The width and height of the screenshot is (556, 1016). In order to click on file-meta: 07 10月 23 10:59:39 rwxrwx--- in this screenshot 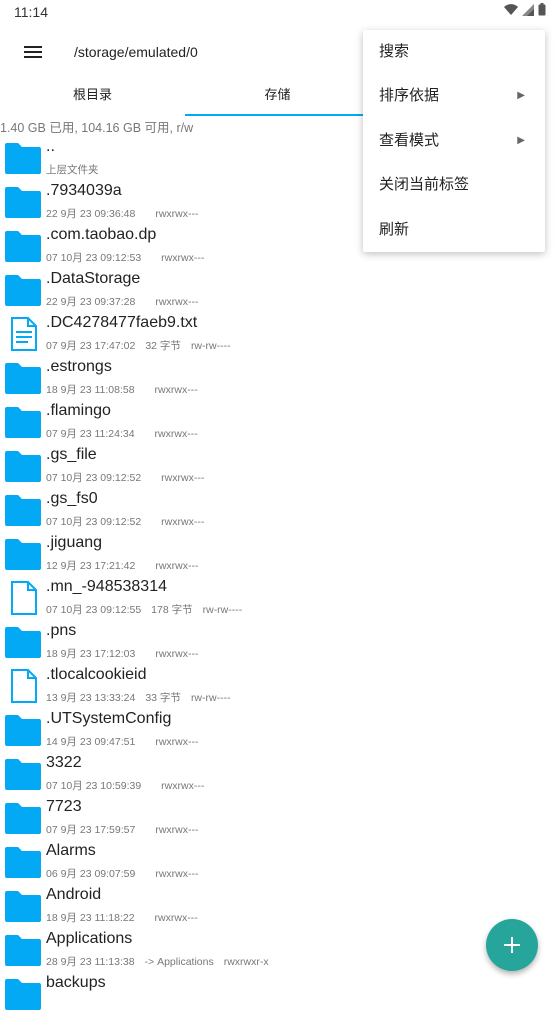, I will do `click(130, 785)`.